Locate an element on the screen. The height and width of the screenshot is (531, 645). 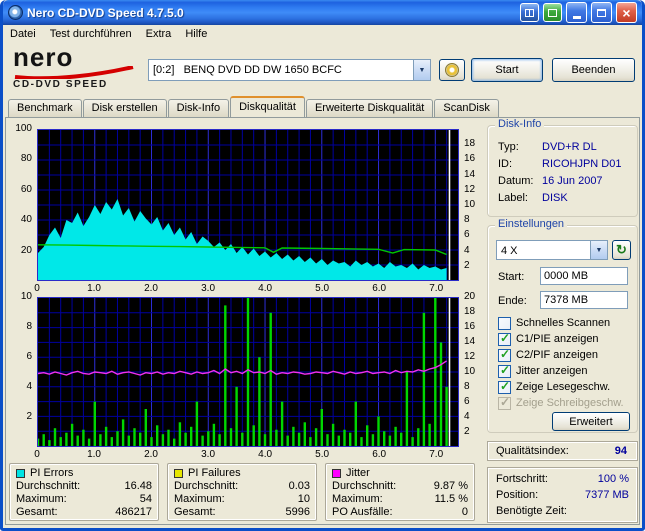
checkbox-schnelles-scannen: Schnelles Scannen is located at coordinates (565, 323).